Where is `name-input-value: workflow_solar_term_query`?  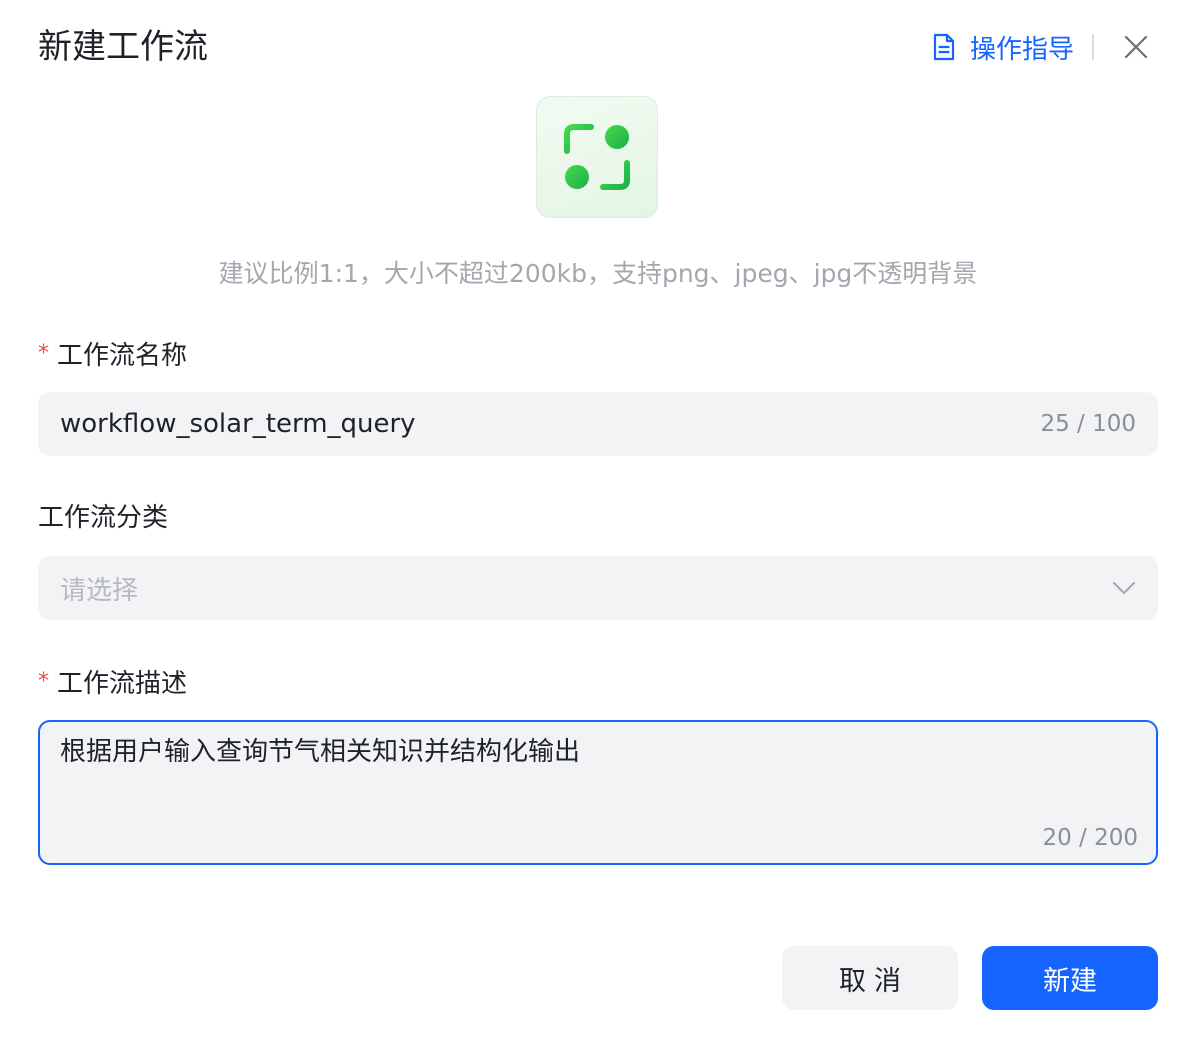 name-input-value: workflow_solar_term_query is located at coordinates (238, 424).